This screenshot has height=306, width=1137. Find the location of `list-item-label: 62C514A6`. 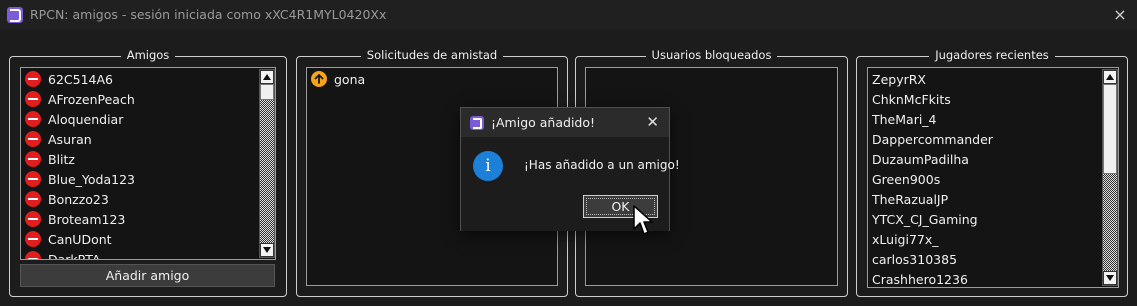

list-item-label: 62C514A6 is located at coordinates (80, 79).